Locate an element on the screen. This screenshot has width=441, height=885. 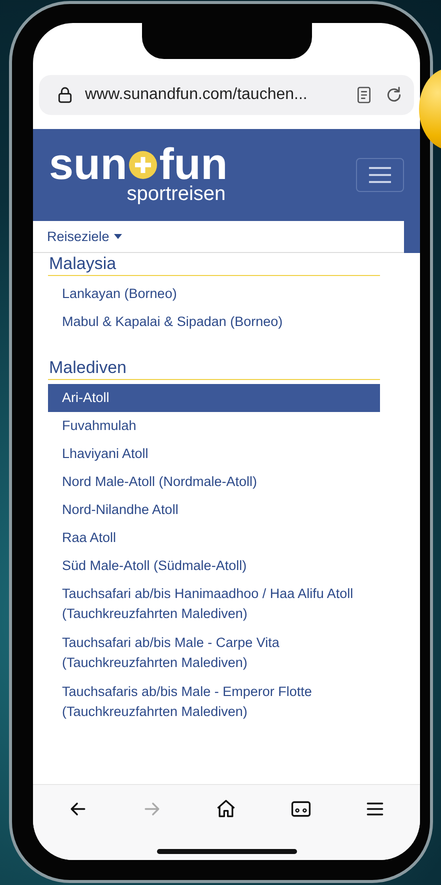
destination-link: Fuvahmulah is located at coordinates (214, 426).